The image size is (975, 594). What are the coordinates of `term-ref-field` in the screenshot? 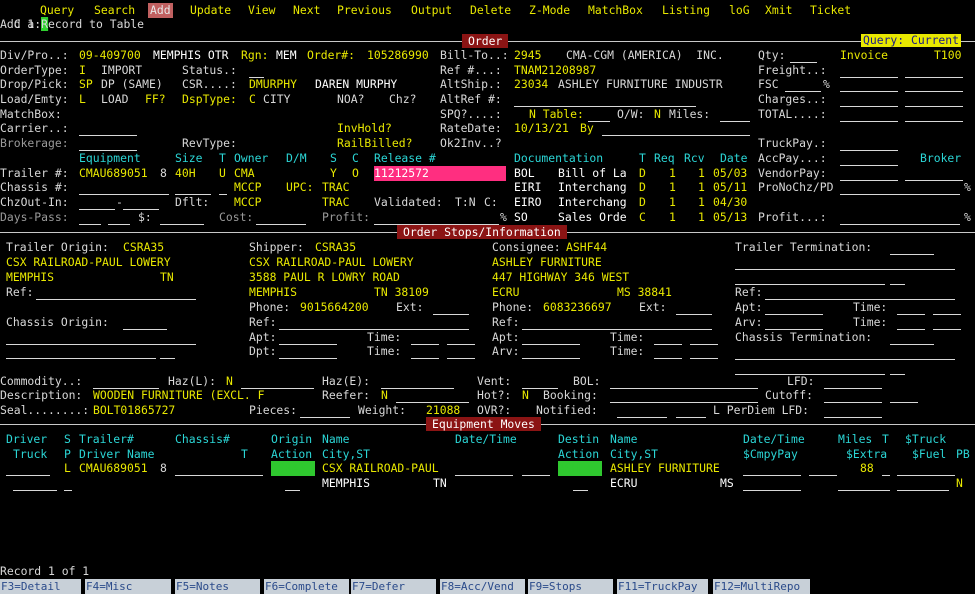 It's located at (860, 293).